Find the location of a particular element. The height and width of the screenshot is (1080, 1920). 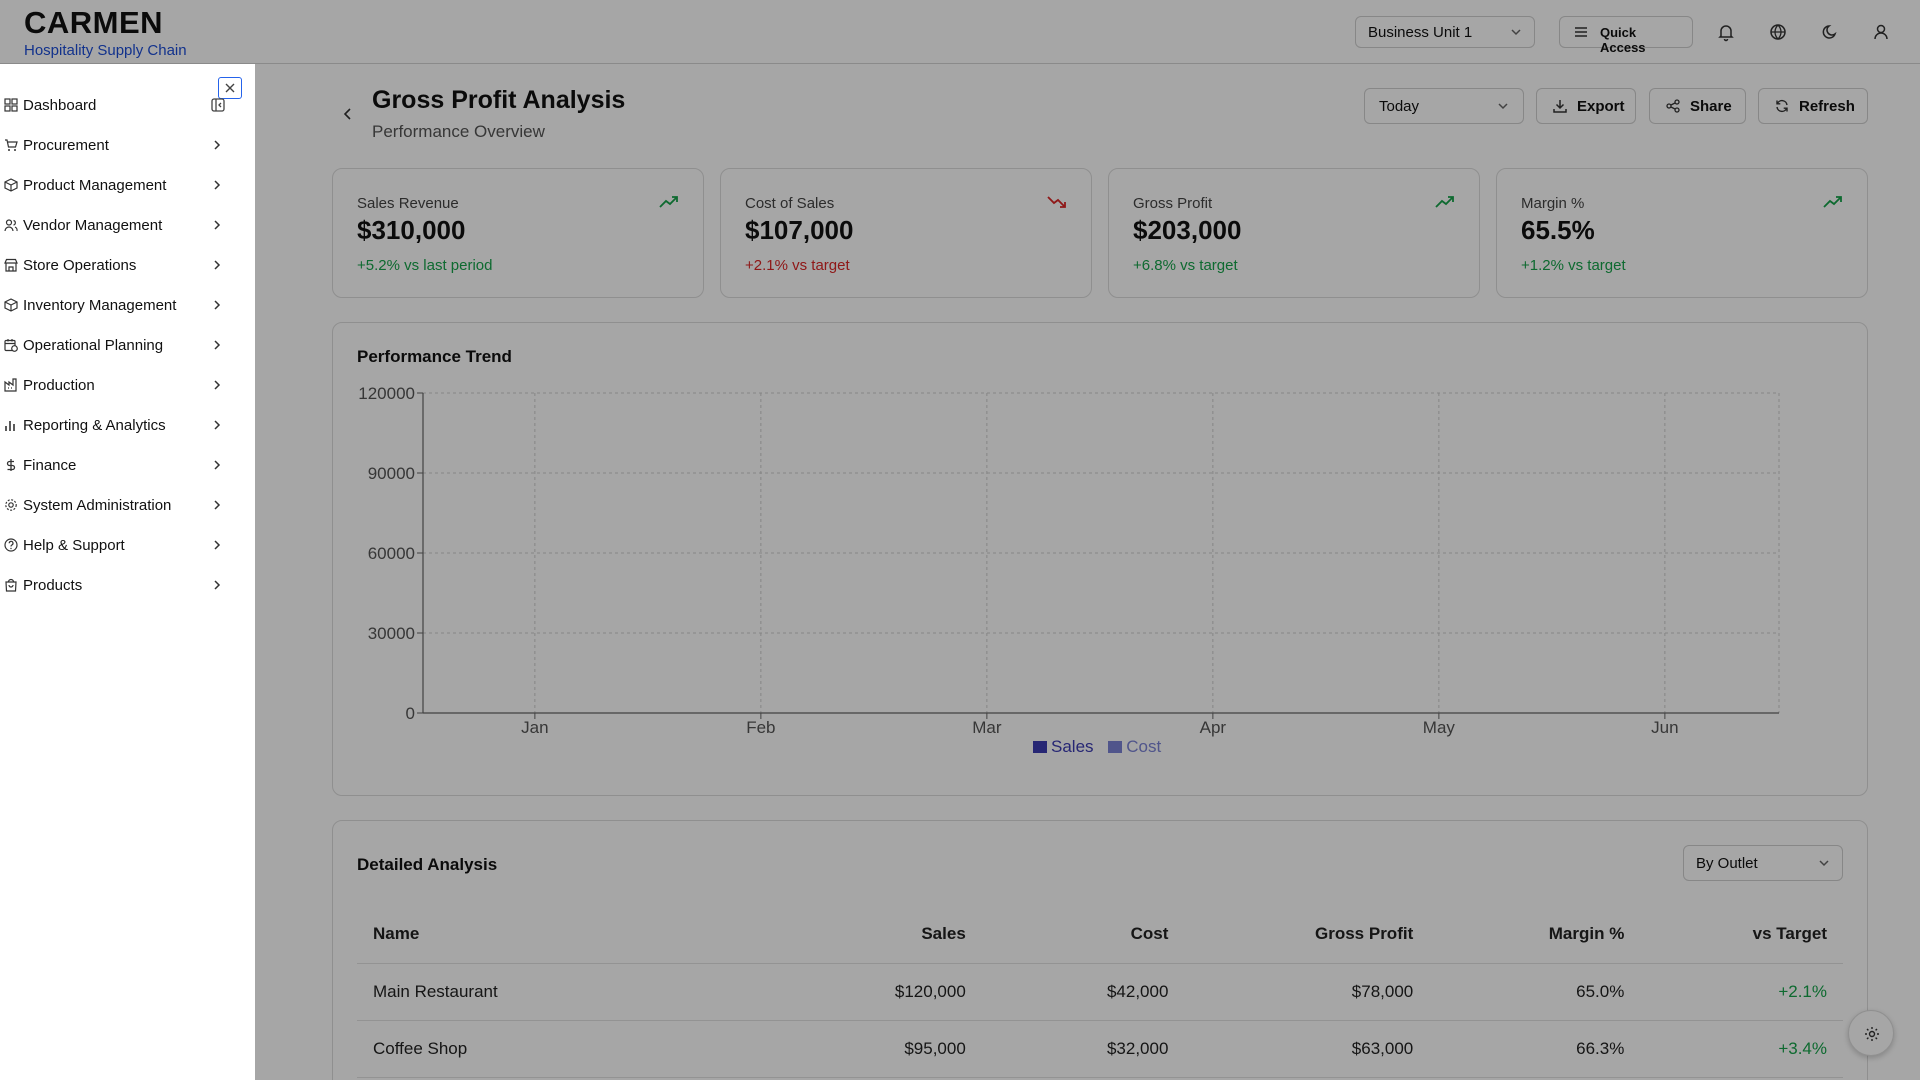

users-icon is located at coordinates (11, 225).